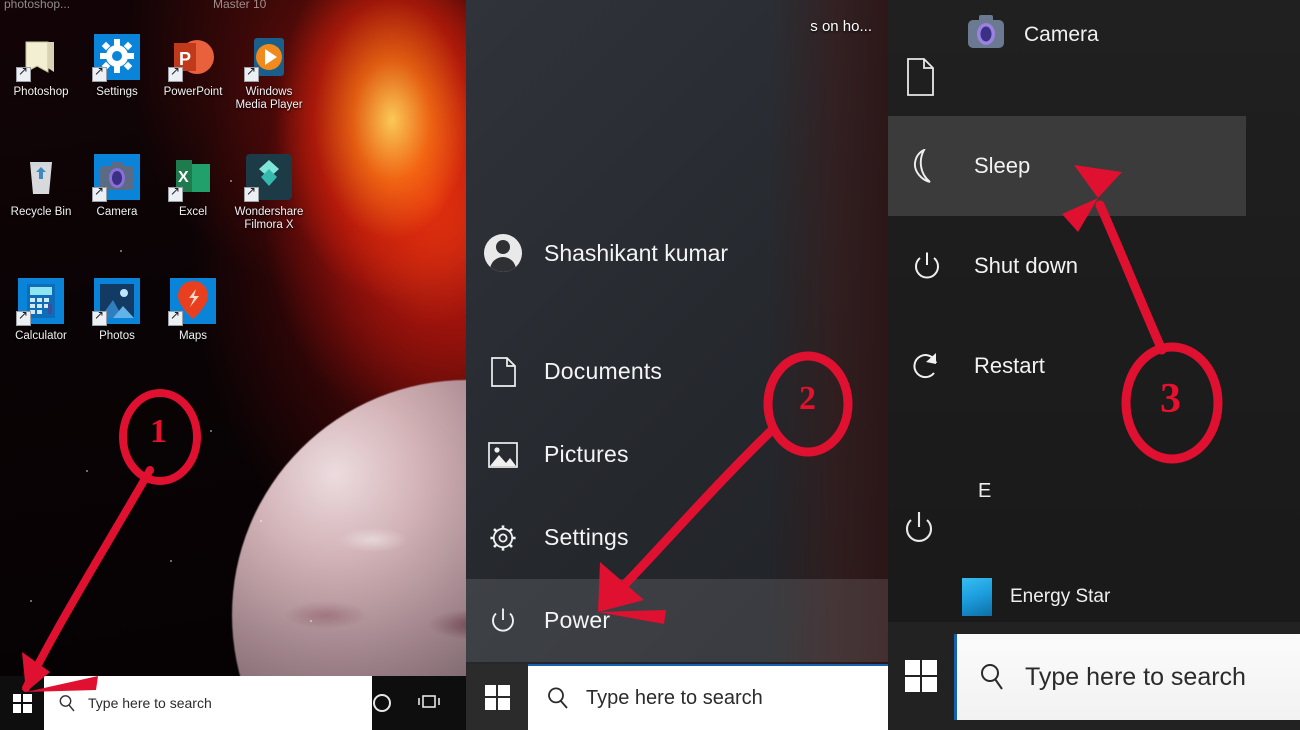 Image resolution: width=1300 pixels, height=730 pixels. Describe the element at coordinates (193, 336) in the screenshot. I see `desktop-icon-label: Maps` at that location.